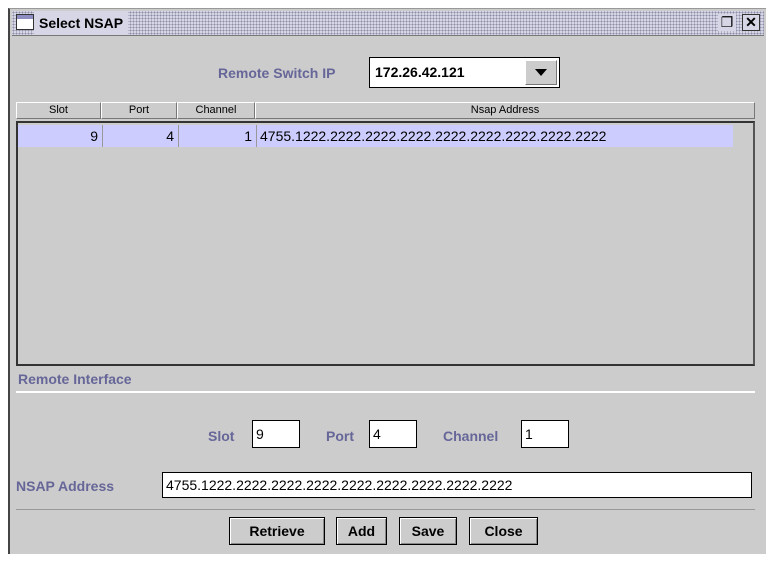 This screenshot has width=767, height=563. Describe the element at coordinates (216, 110) in the screenshot. I see `column-header-channel: Channel` at that location.